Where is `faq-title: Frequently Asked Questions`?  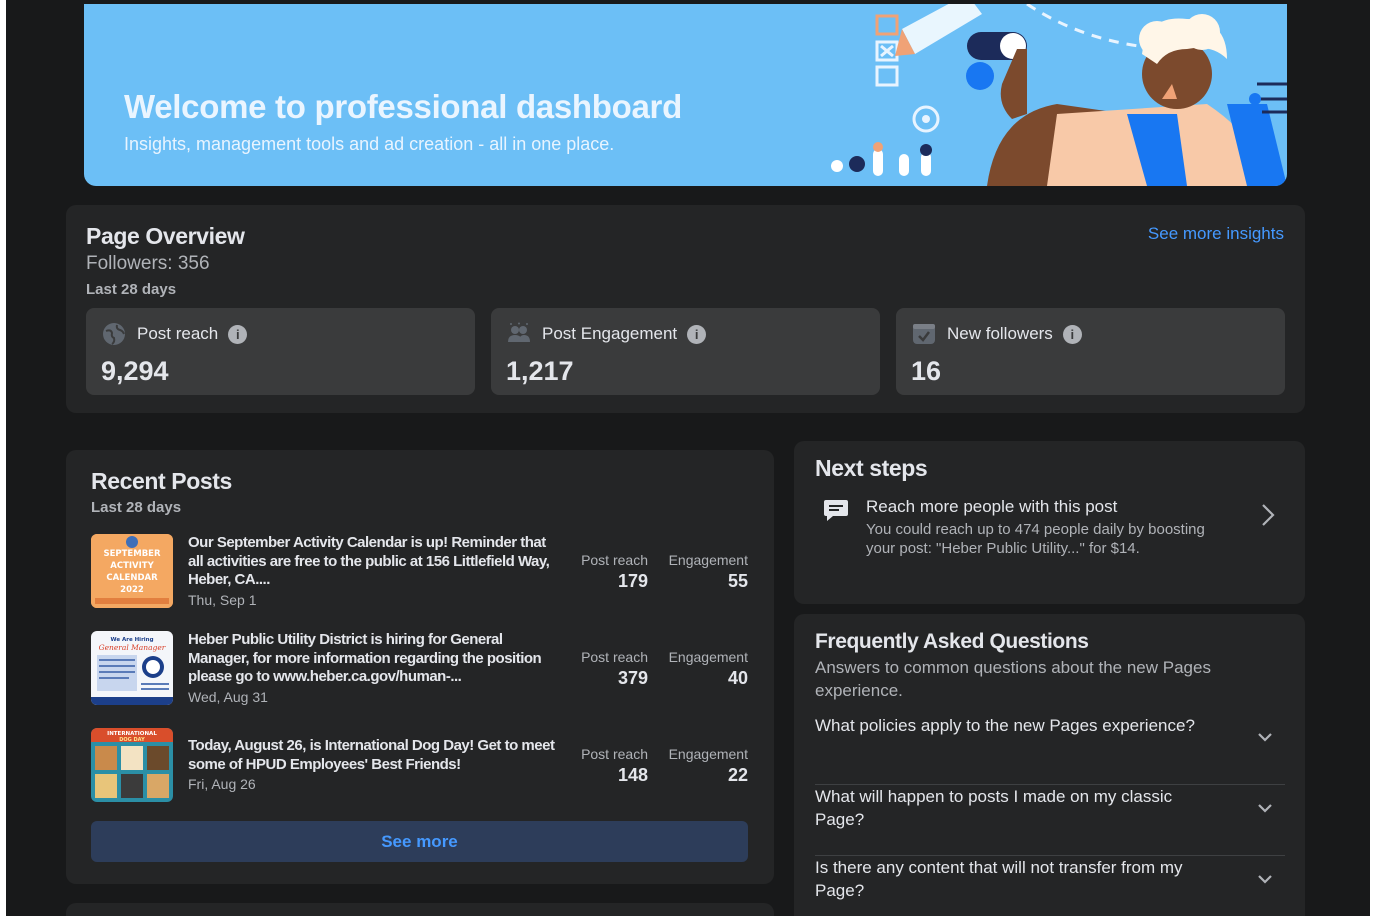
faq-title: Frequently Asked Questions is located at coordinates (952, 641).